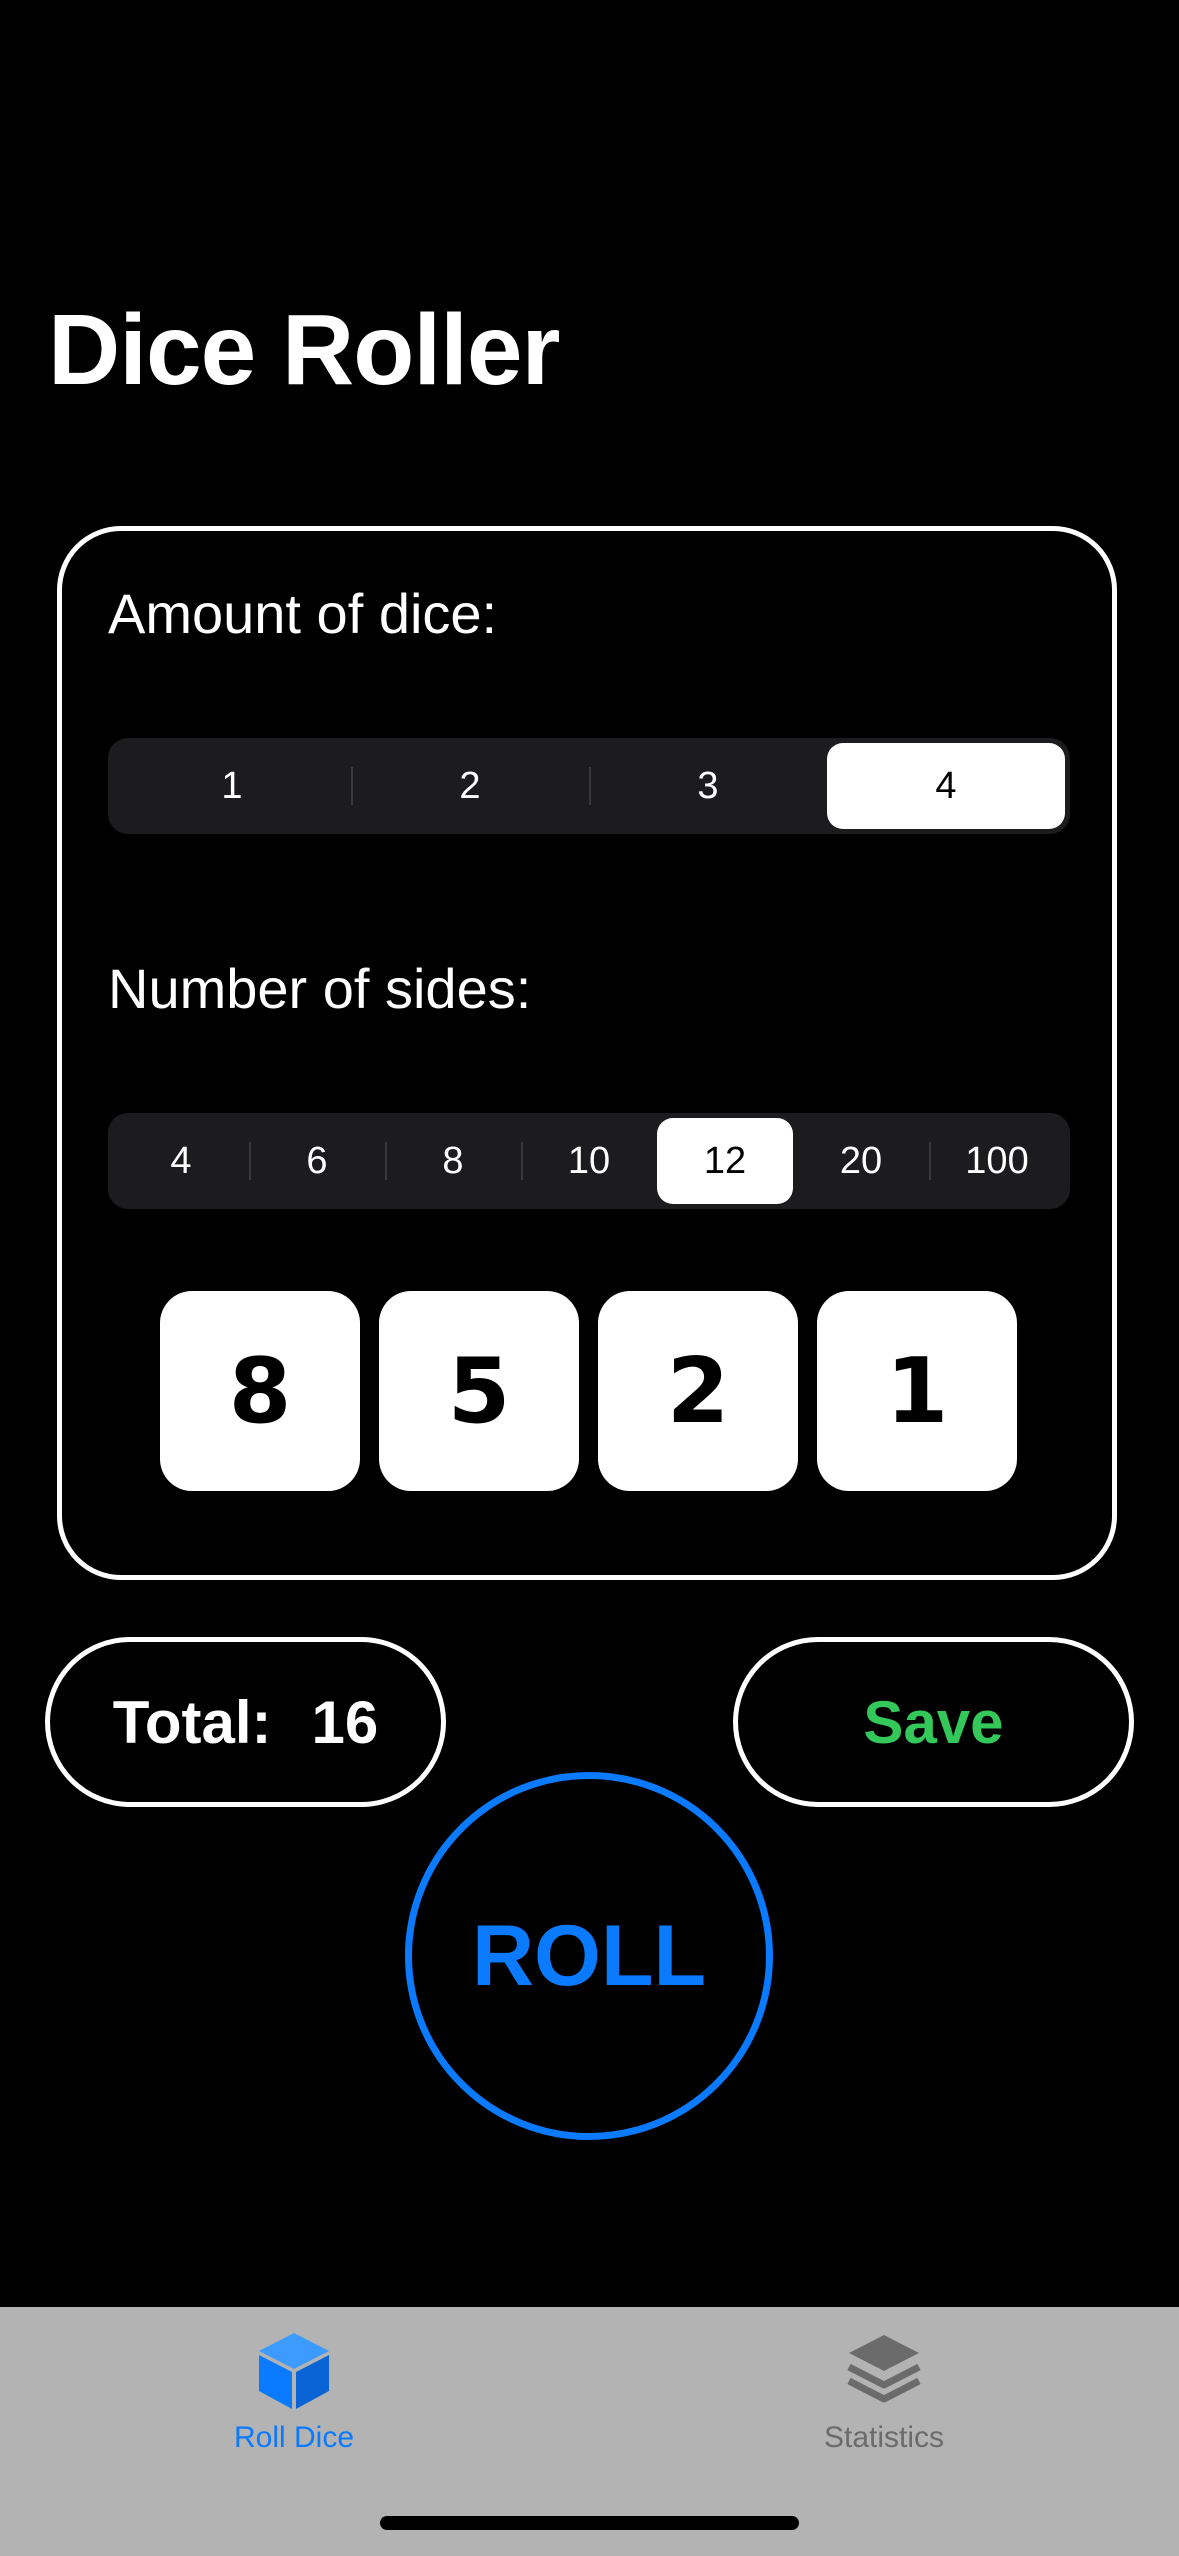 Image resolution: width=1179 pixels, height=2556 pixels. What do you see at coordinates (192, 1722) in the screenshot?
I see `total-label: Total:` at bounding box center [192, 1722].